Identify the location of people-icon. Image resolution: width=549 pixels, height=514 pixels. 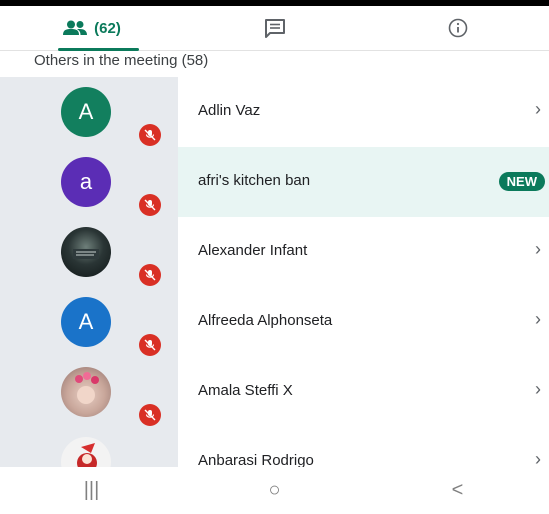
(75, 27).